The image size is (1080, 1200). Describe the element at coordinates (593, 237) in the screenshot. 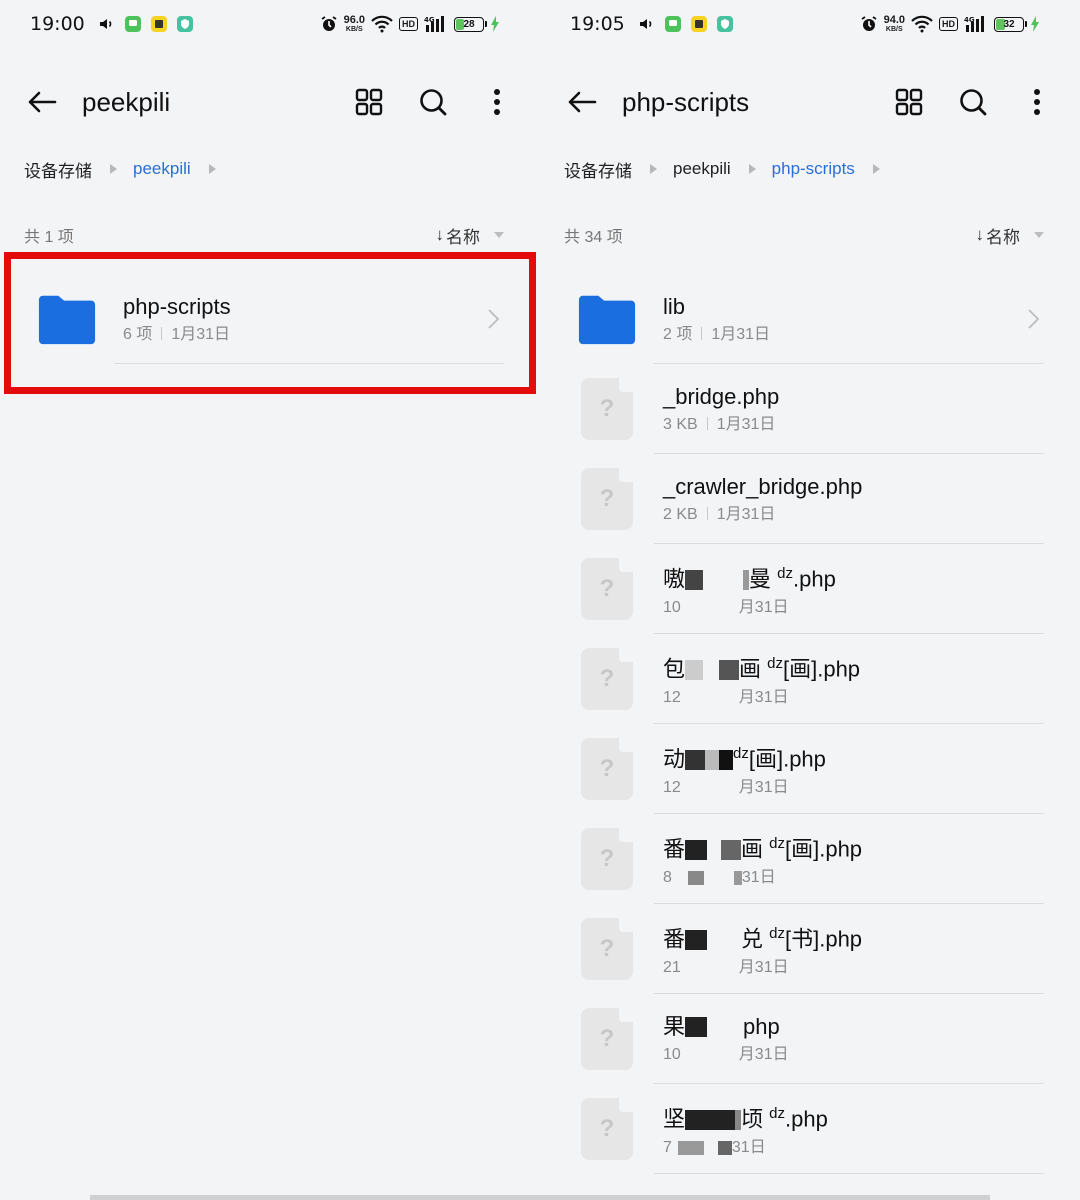

I see `item-count: 共 34 项` at that location.